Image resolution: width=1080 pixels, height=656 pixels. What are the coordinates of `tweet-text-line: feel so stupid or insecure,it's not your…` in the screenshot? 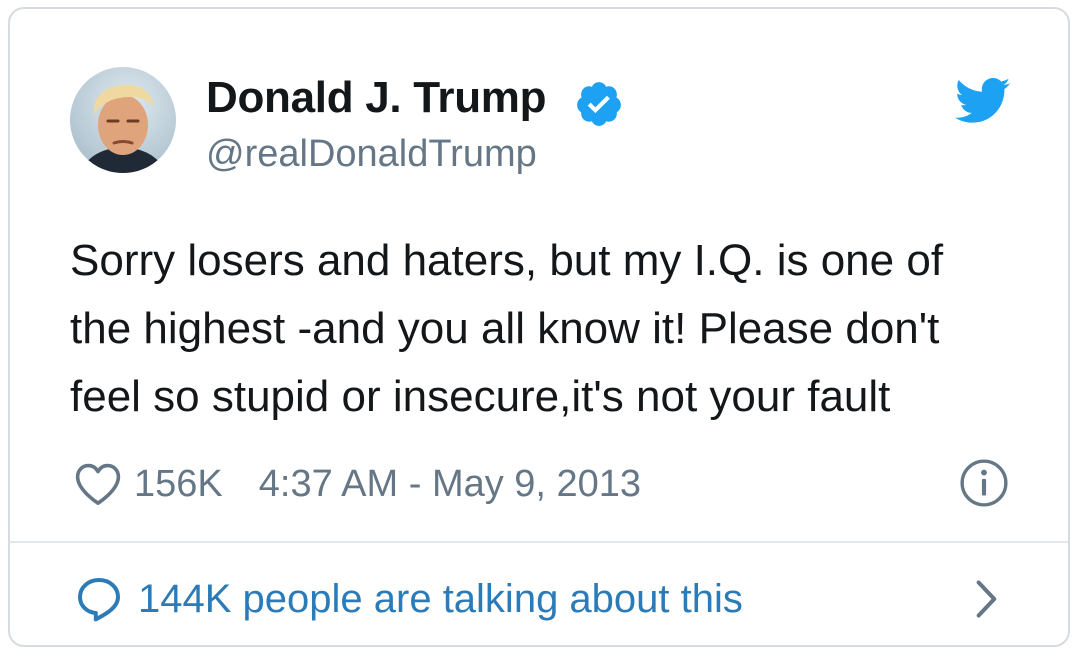 It's located at (480, 396).